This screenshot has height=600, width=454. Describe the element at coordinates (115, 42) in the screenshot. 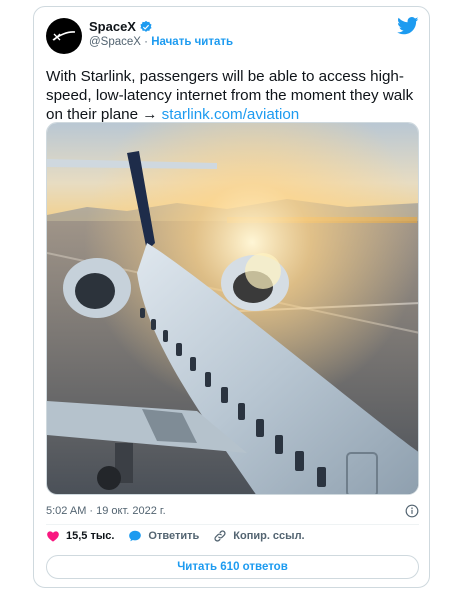

I see `author-handle: @SpaceX` at that location.